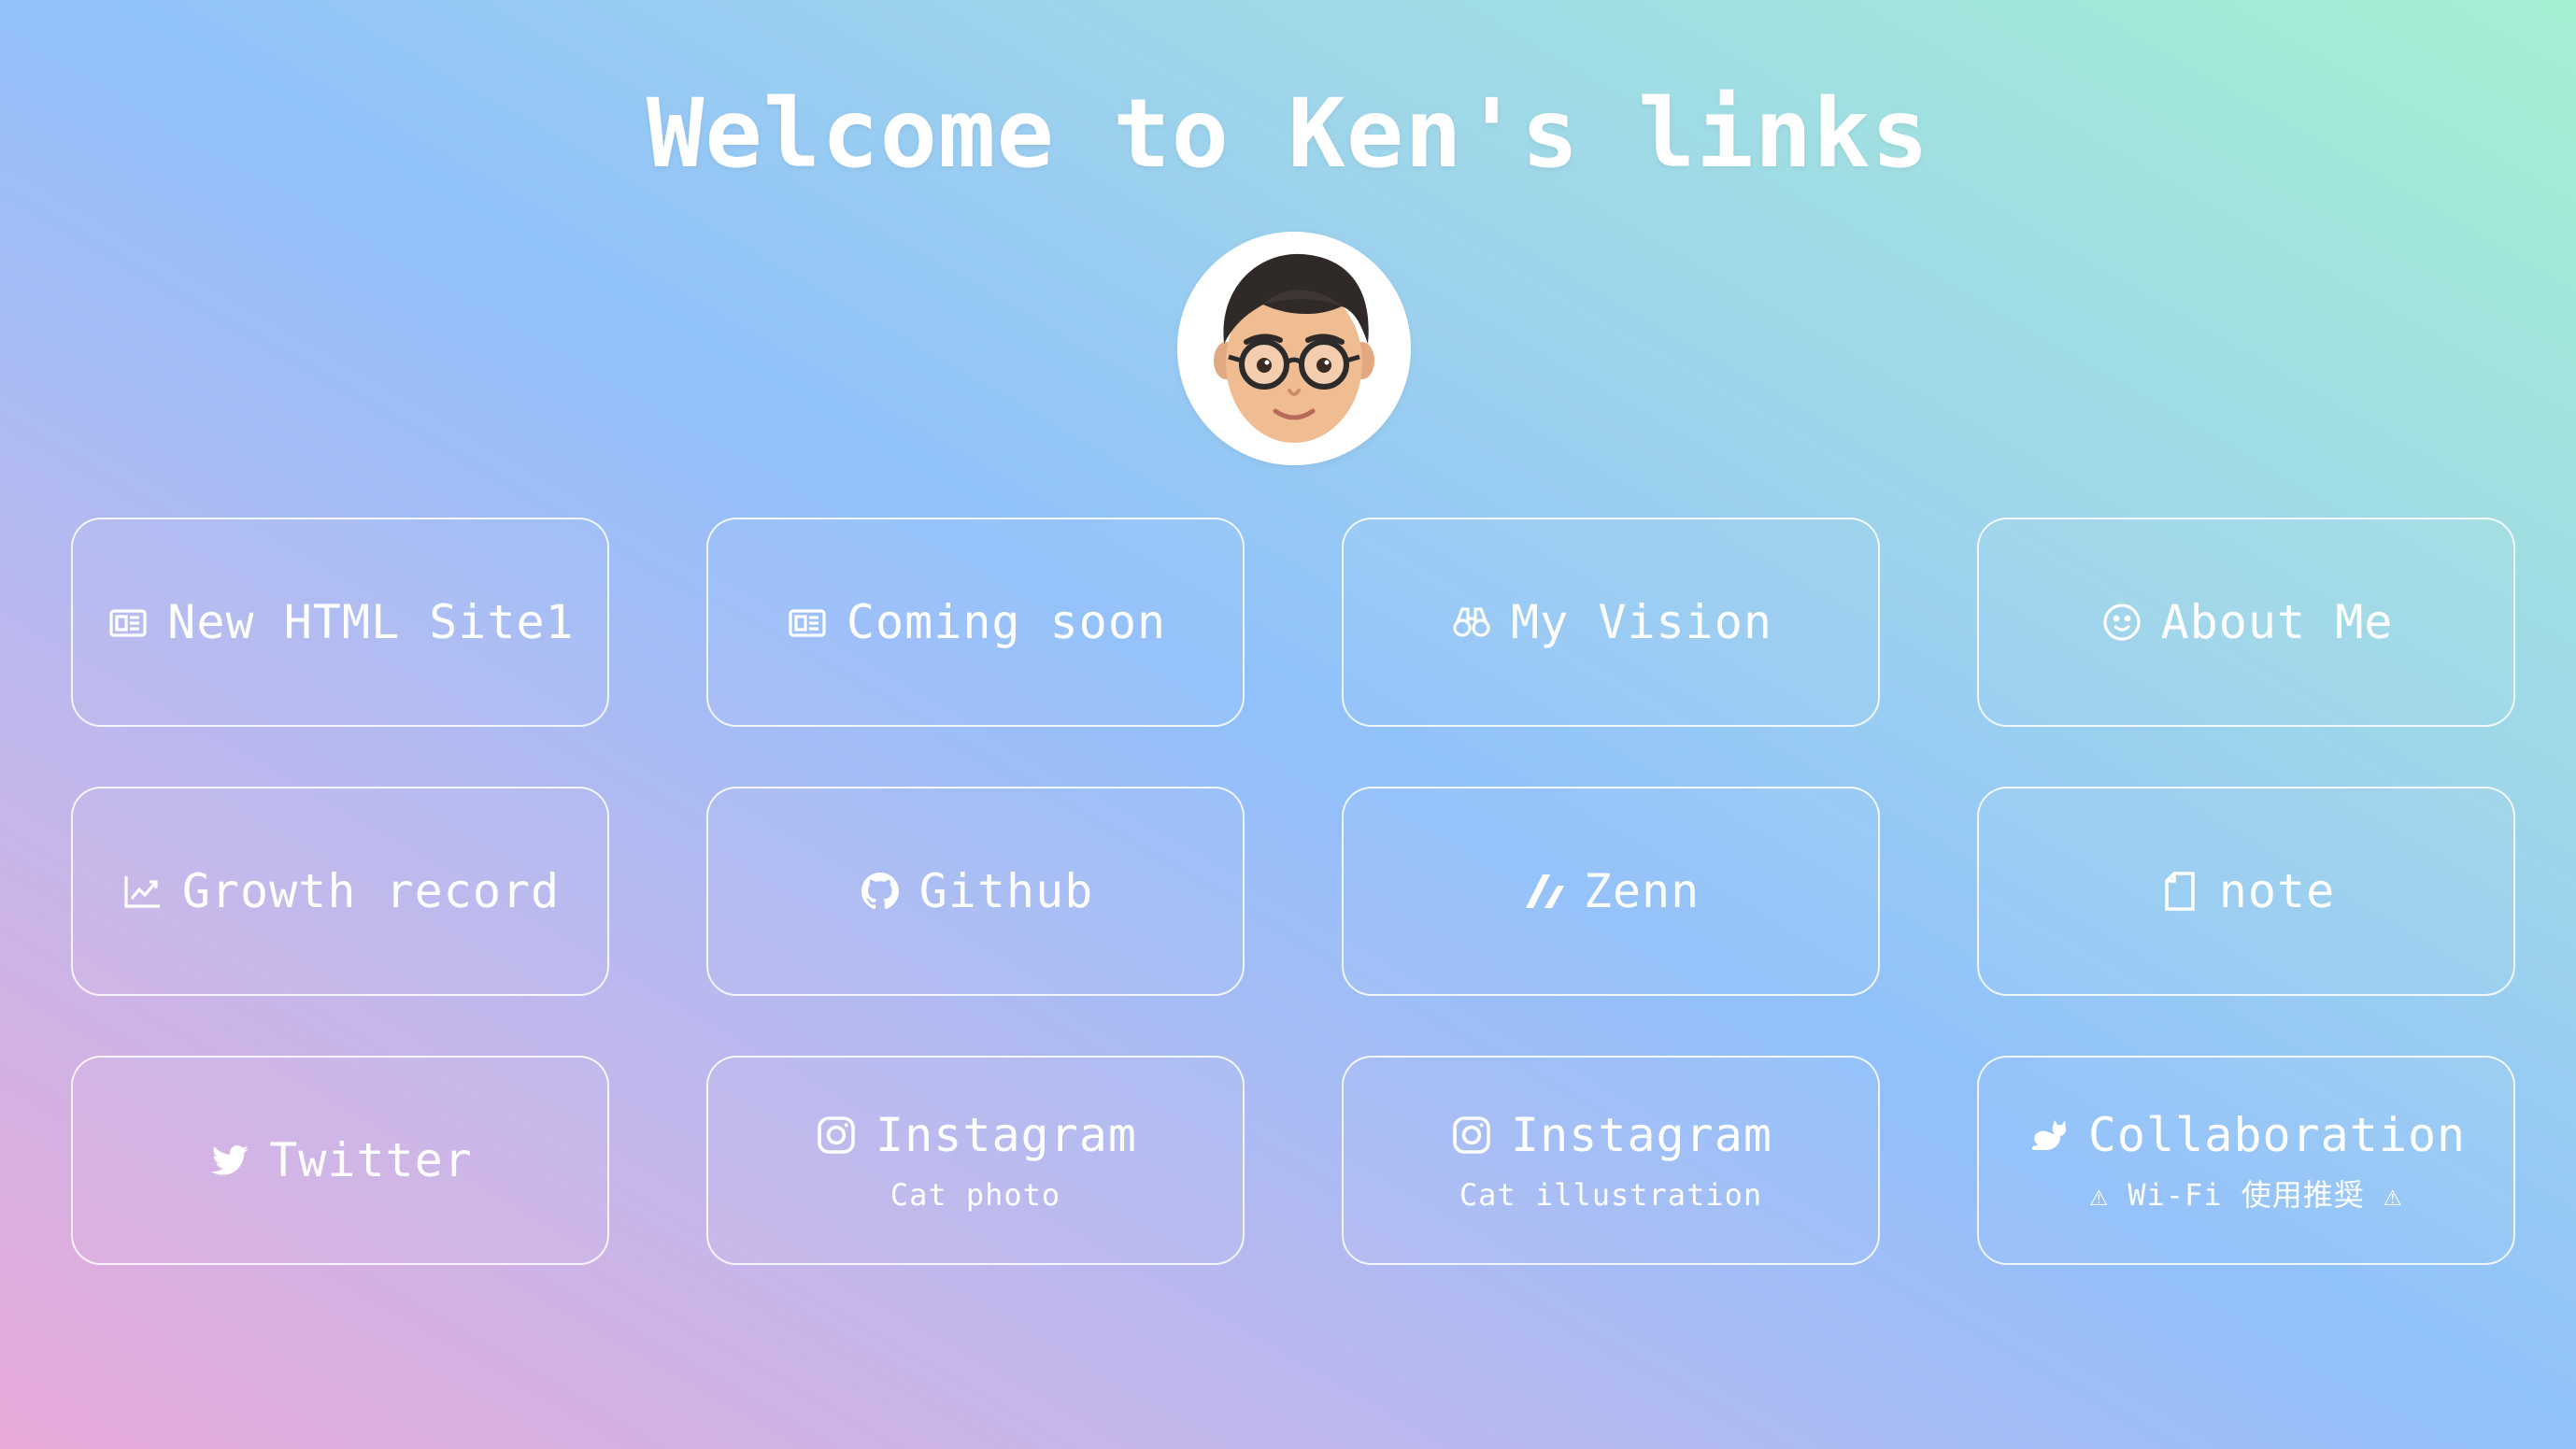 This screenshot has width=2576, height=1449. Describe the element at coordinates (2277, 891) in the screenshot. I see `link-label: note` at that location.